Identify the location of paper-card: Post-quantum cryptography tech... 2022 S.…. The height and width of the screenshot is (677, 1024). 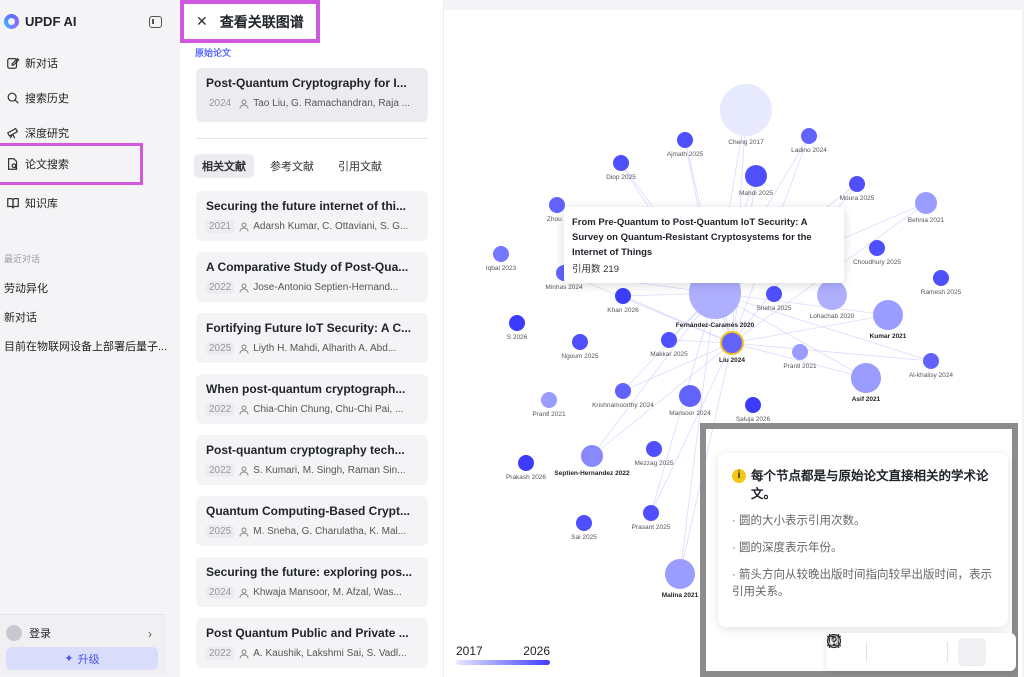
(312, 460).